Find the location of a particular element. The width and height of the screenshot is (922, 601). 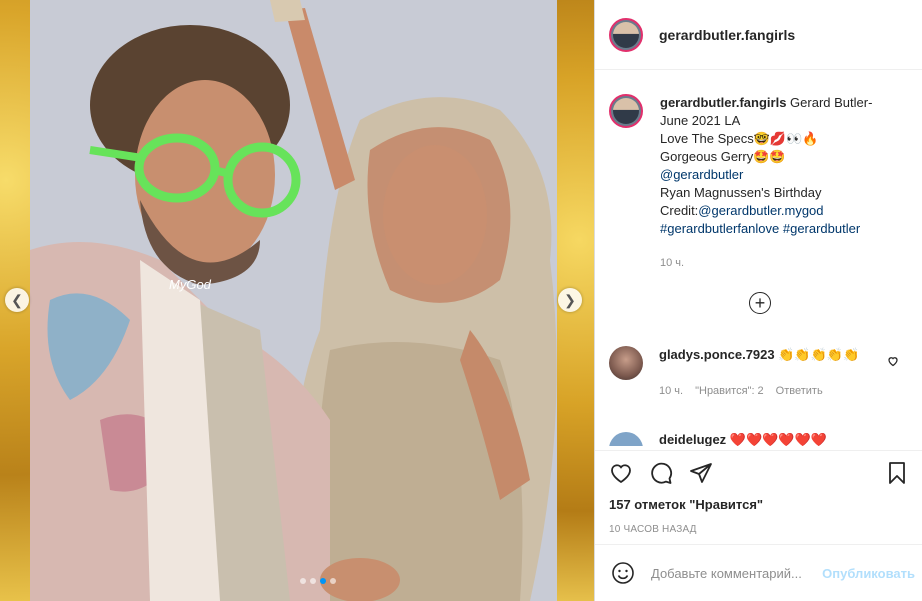

carousel-indicator is located at coordinates (318, 581).